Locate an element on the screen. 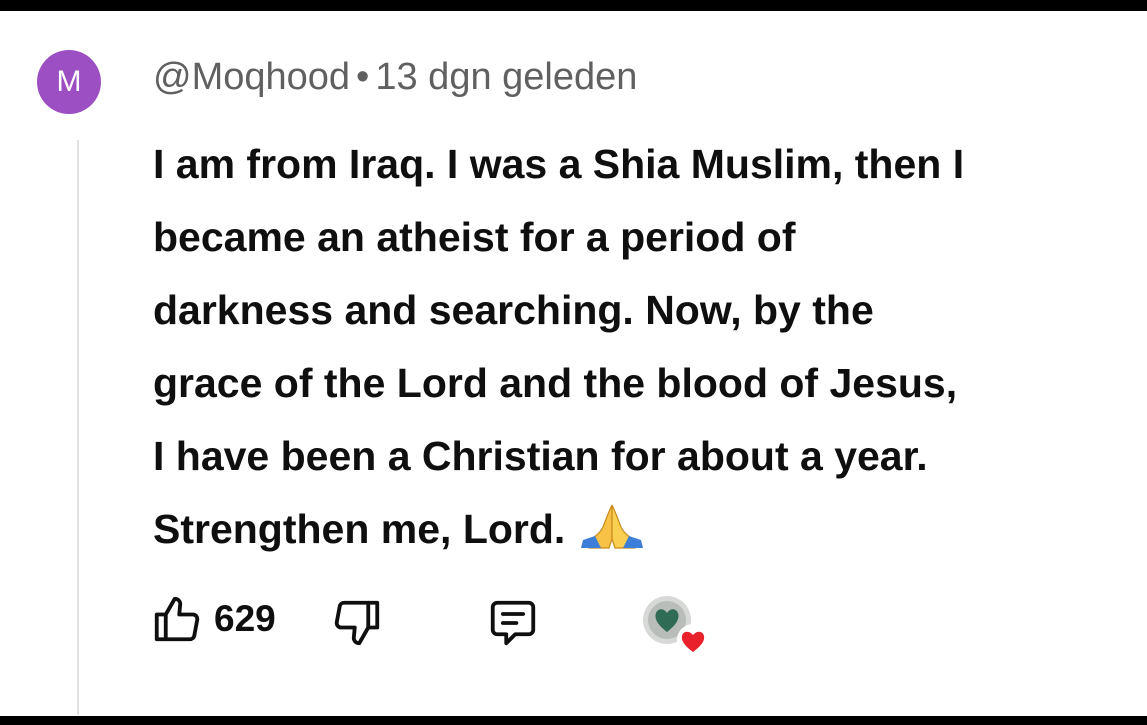 The width and height of the screenshot is (1147, 725). comment-icon is located at coordinates (513, 623).